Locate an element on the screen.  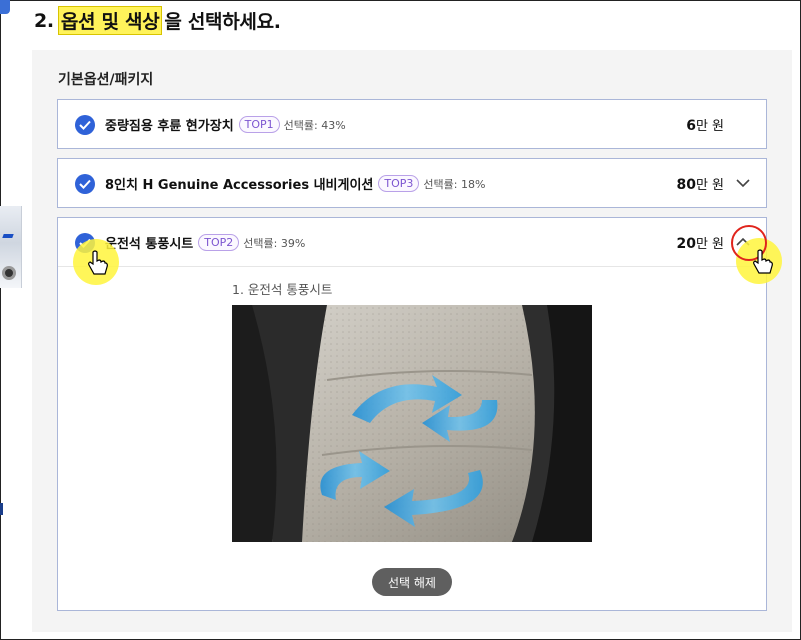
option-price: 80만 원 is located at coordinates (700, 183).